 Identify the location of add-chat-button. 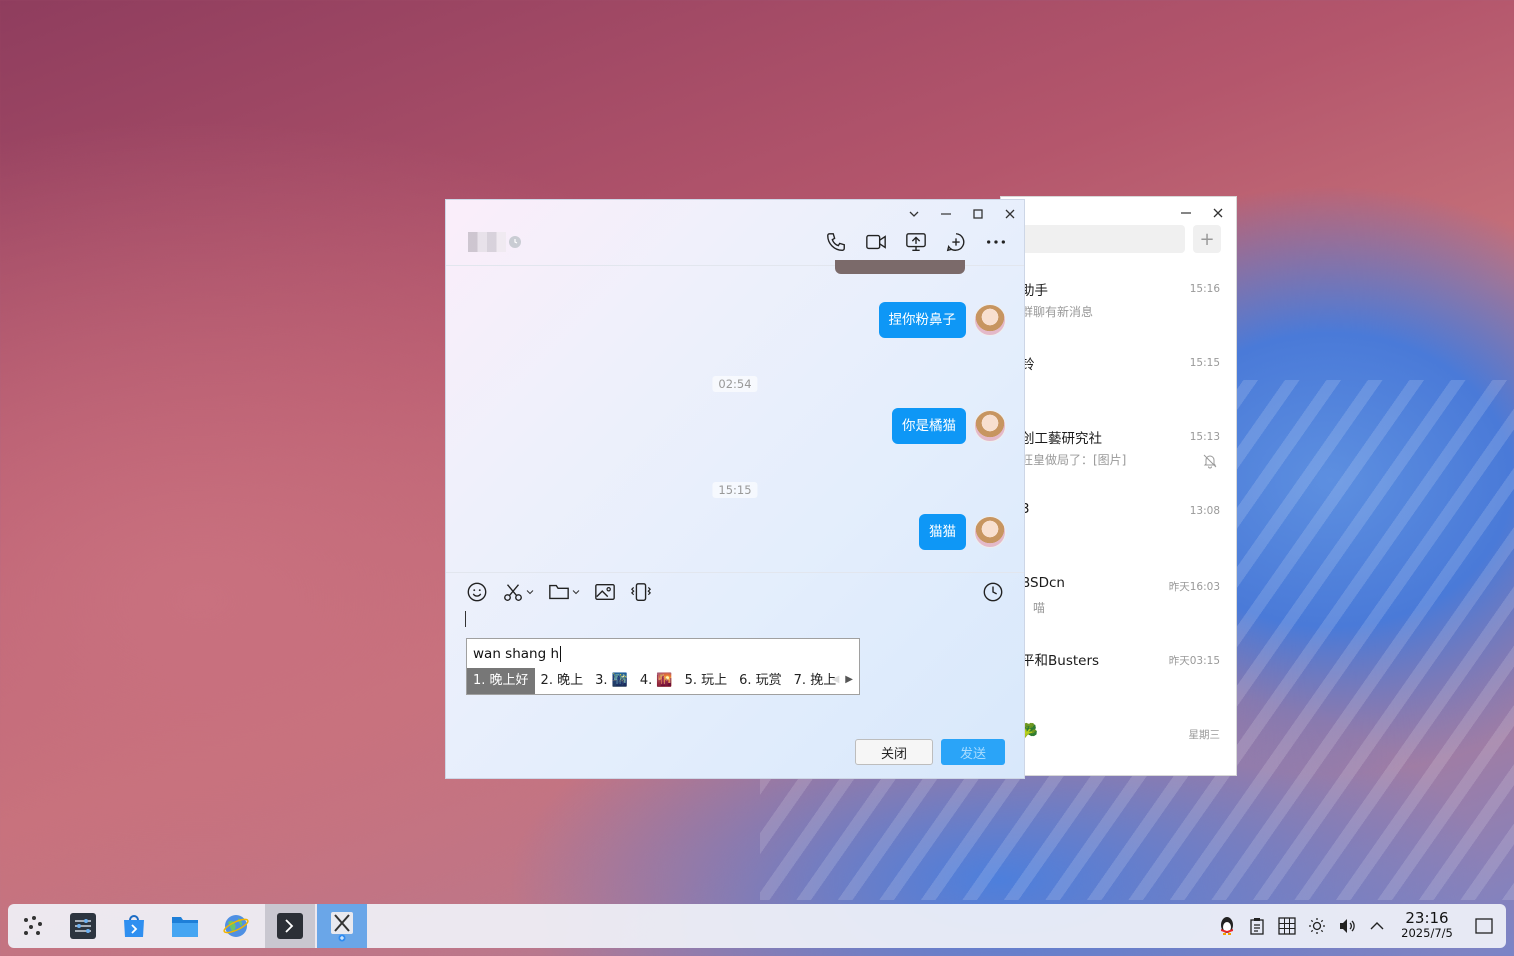
(956, 242).